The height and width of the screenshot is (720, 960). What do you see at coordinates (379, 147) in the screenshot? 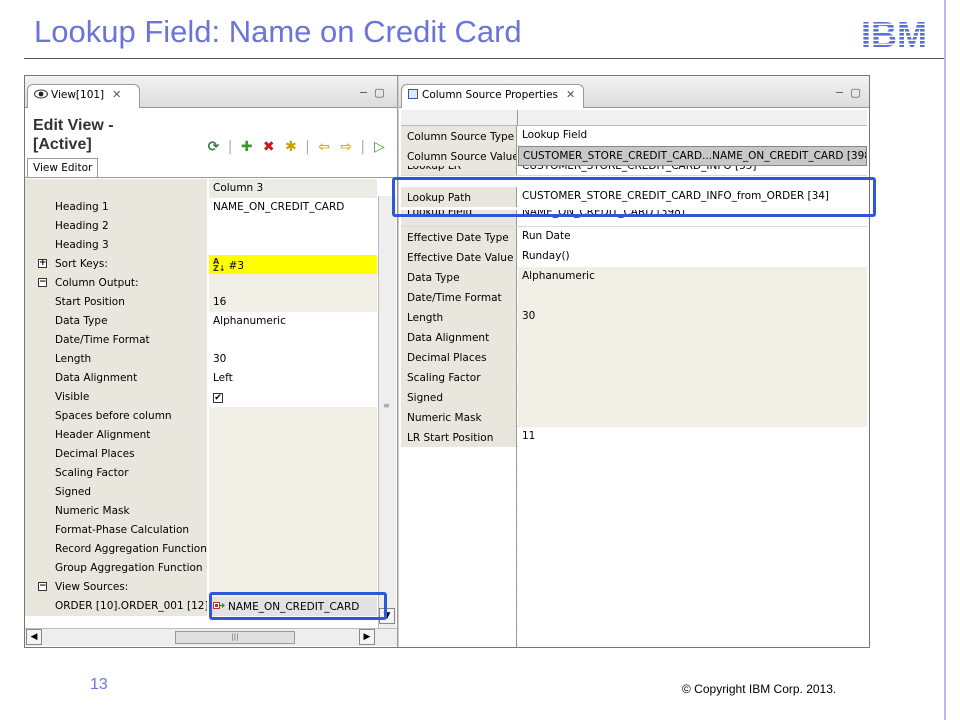
I see `run-icon: ▷` at bounding box center [379, 147].